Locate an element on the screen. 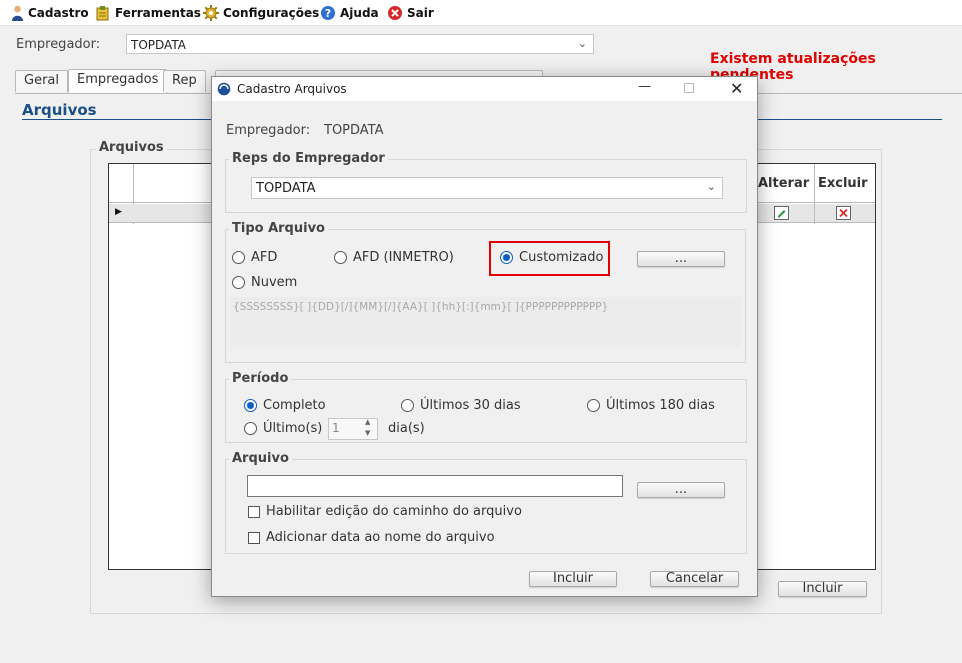 The image size is (962, 663). check-adicionar-data is located at coordinates (254, 538).